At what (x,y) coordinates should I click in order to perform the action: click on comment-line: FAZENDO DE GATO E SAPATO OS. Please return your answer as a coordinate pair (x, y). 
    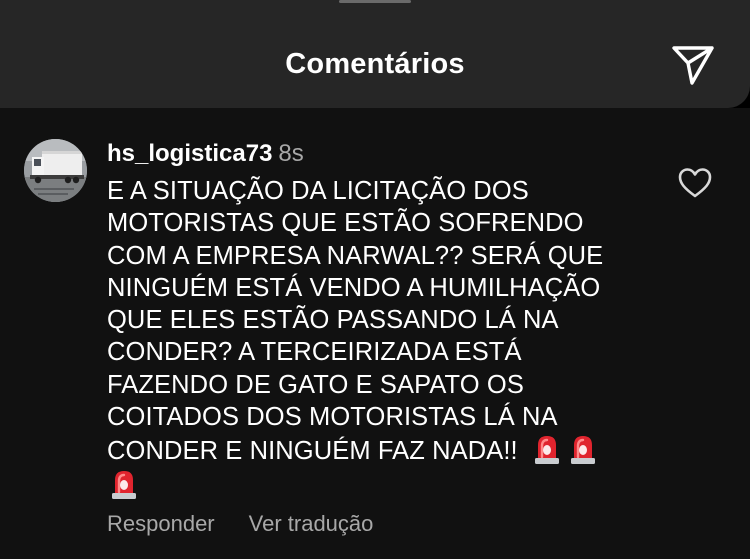
    Looking at the image, I should click on (315, 384).